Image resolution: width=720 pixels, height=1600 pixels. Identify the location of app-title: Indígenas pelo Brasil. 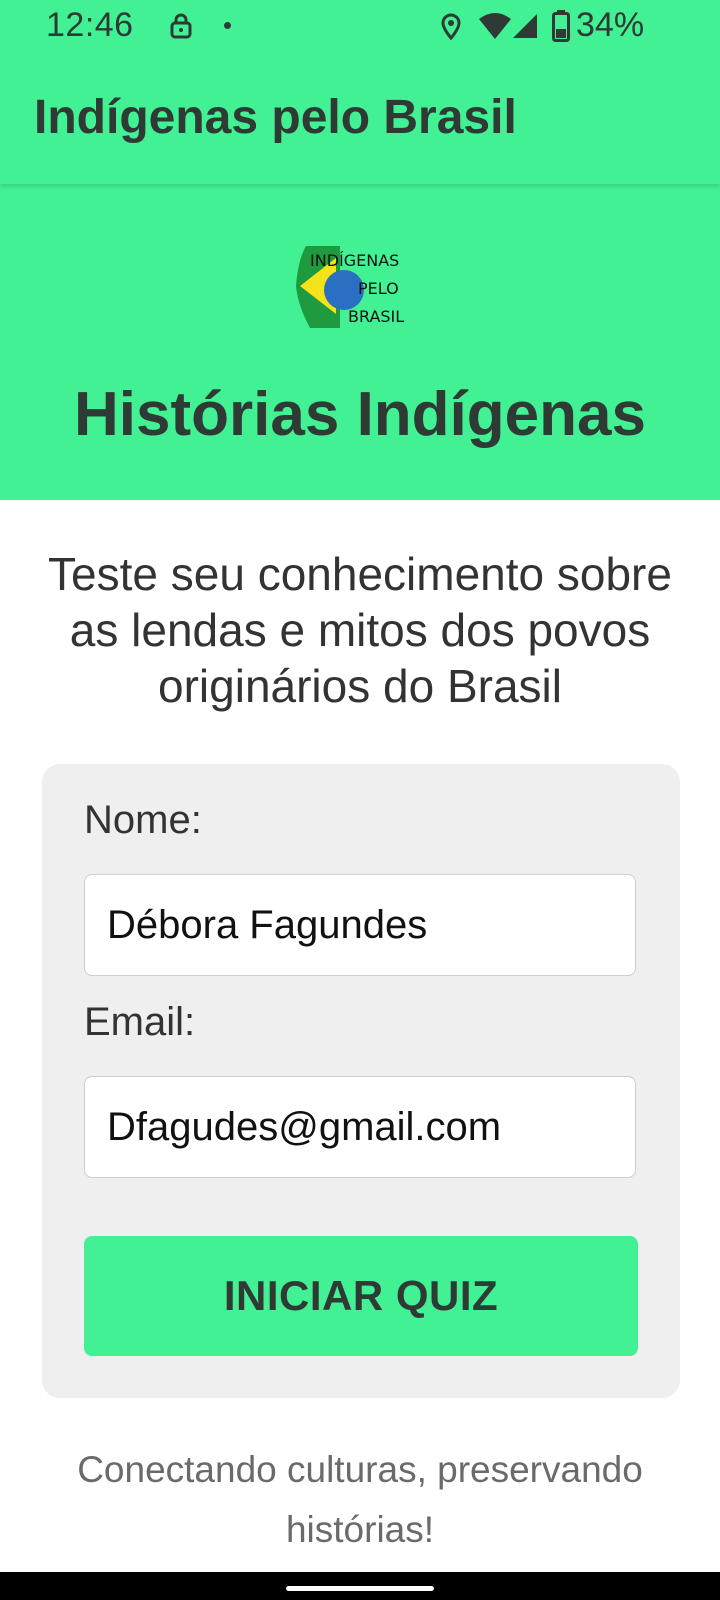
(275, 117).